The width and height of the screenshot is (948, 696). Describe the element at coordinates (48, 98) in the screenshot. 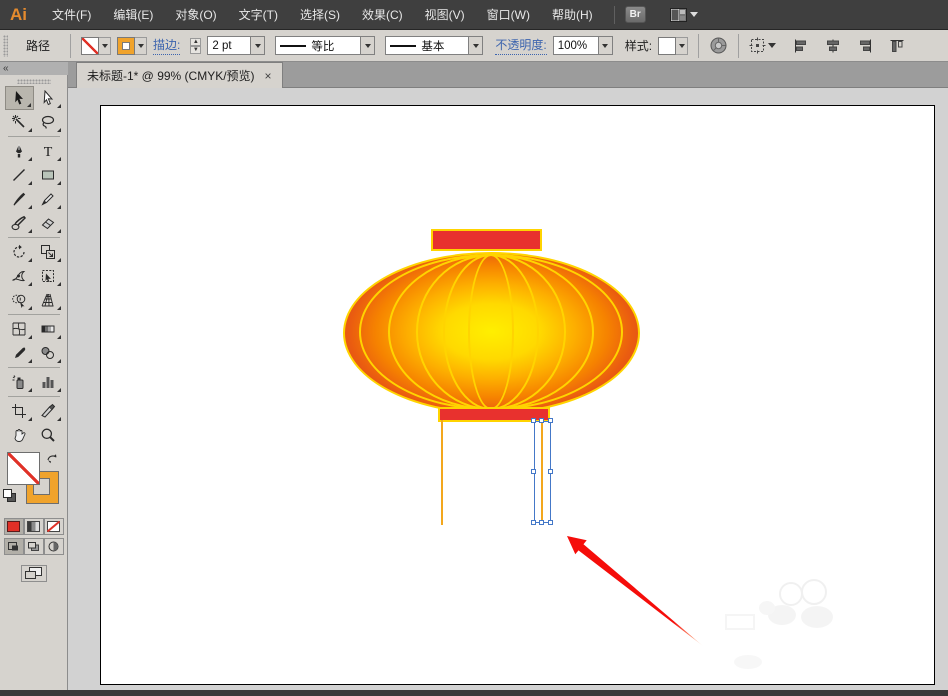

I see `tool-direct-selection-button` at that location.